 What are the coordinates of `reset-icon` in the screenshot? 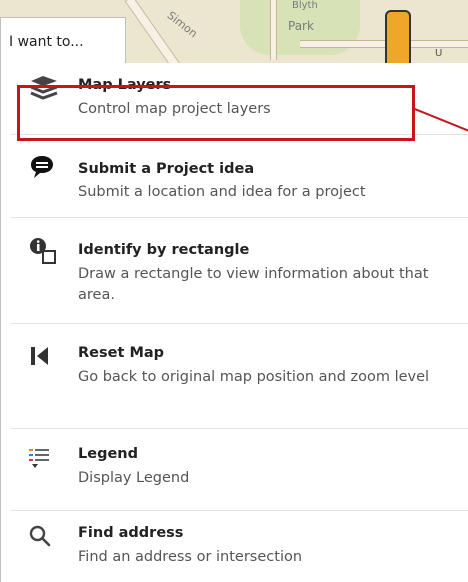 It's located at (42, 357).